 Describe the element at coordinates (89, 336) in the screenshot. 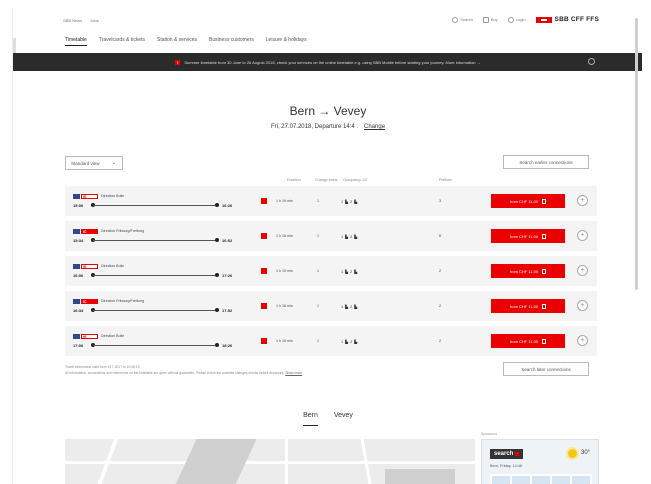

I see `train-category-badge: IR` at that location.